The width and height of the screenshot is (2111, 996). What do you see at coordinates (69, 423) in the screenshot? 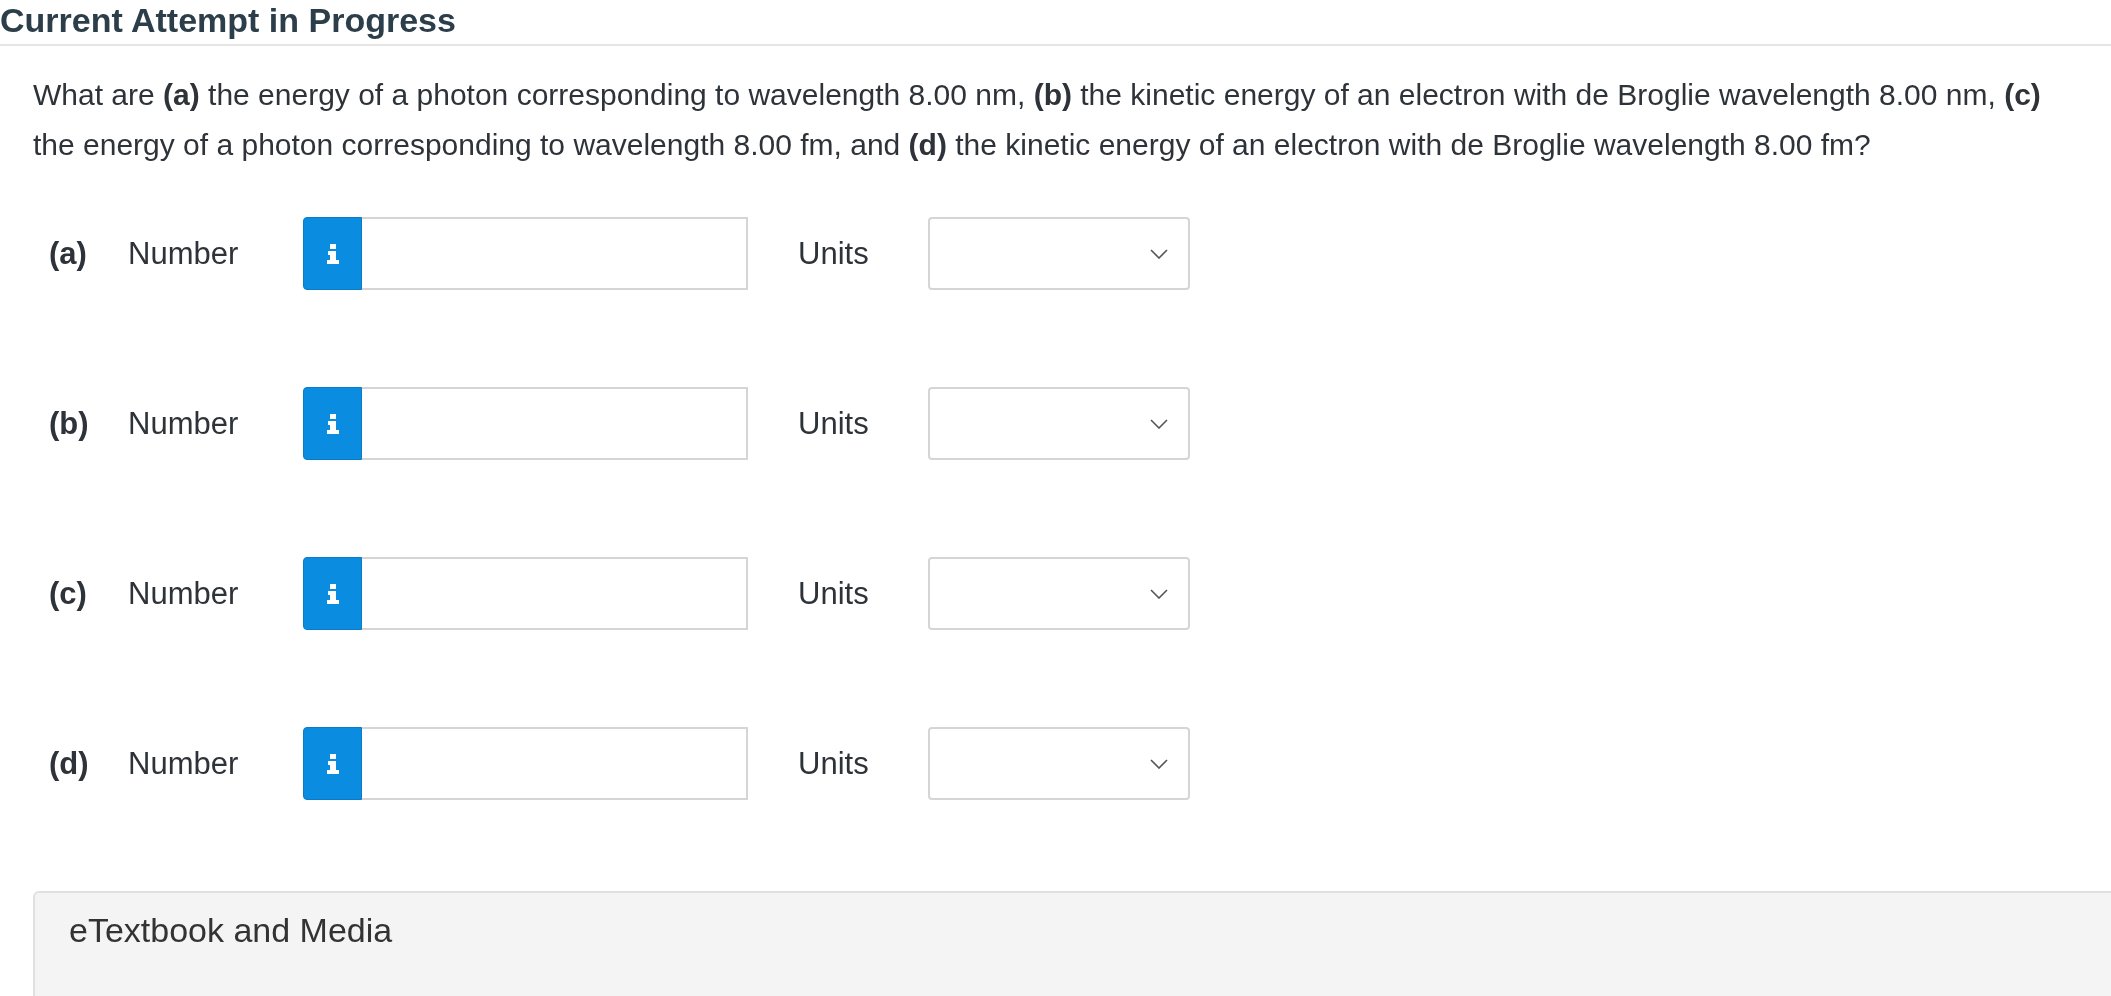
I see `part-label: (b)` at bounding box center [69, 423].